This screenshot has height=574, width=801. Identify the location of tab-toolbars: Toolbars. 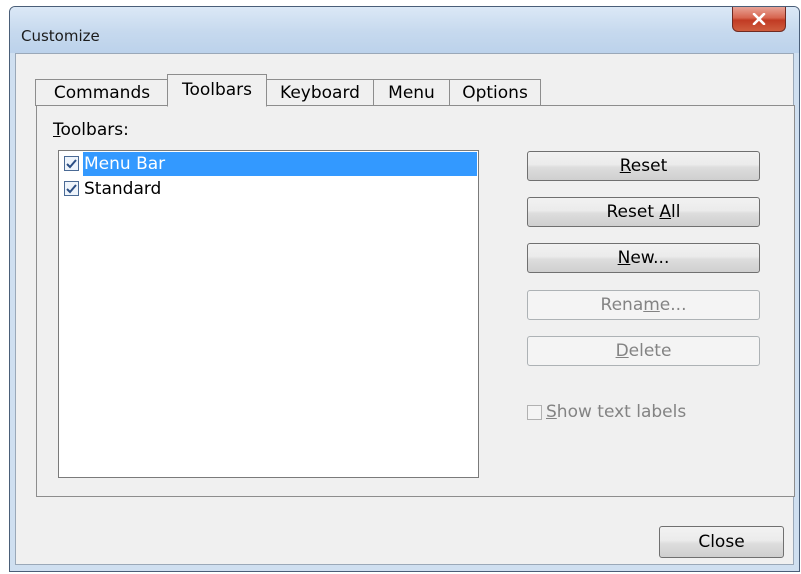
(217, 90).